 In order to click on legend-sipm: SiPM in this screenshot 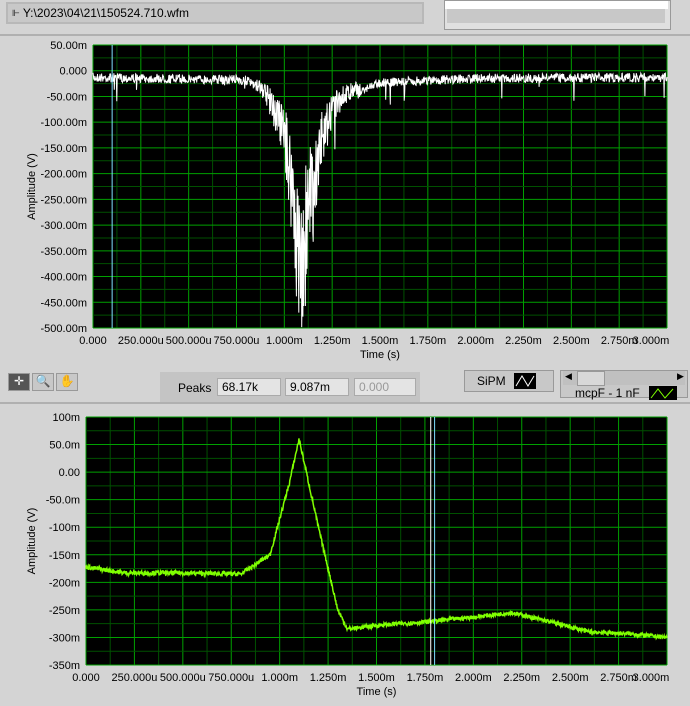, I will do `click(509, 381)`.